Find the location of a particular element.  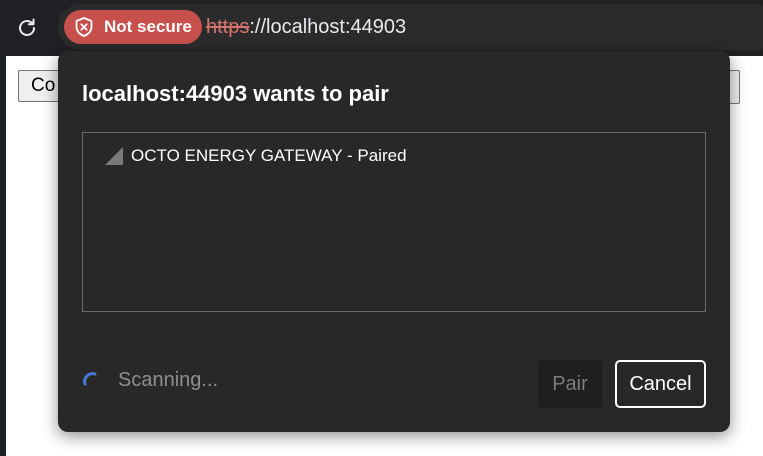

not-secure-chip: Not secure is located at coordinates (133, 27).